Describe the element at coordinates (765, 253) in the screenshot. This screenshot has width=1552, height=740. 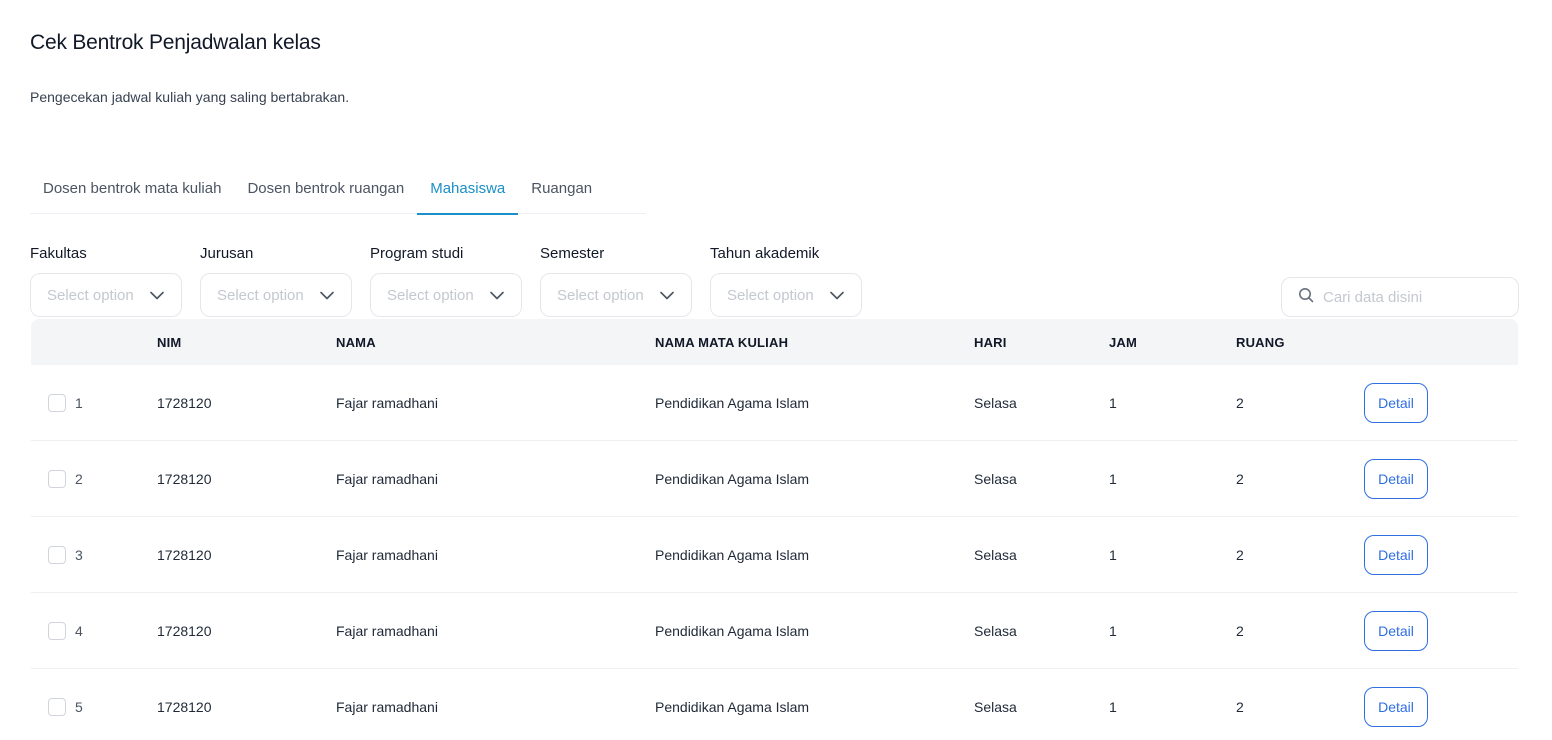
I see `filter-label: Tahun akademik` at that location.